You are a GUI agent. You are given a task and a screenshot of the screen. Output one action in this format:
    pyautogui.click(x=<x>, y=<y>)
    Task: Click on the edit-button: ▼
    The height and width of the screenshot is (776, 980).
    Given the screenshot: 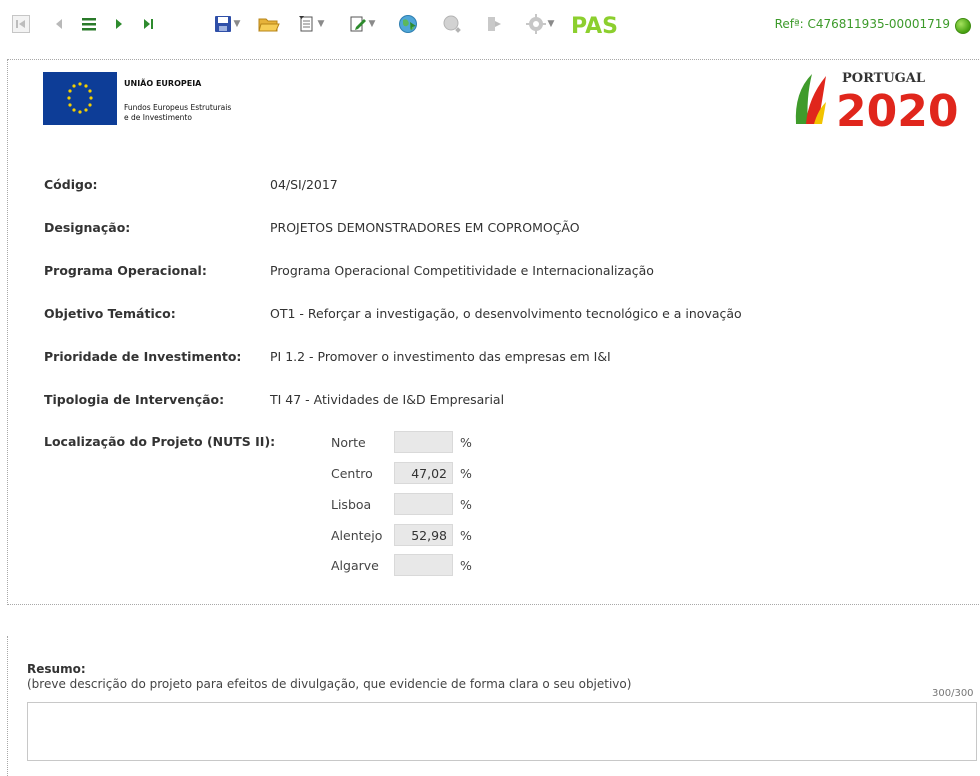 What is the action you would take?
    pyautogui.click(x=362, y=24)
    